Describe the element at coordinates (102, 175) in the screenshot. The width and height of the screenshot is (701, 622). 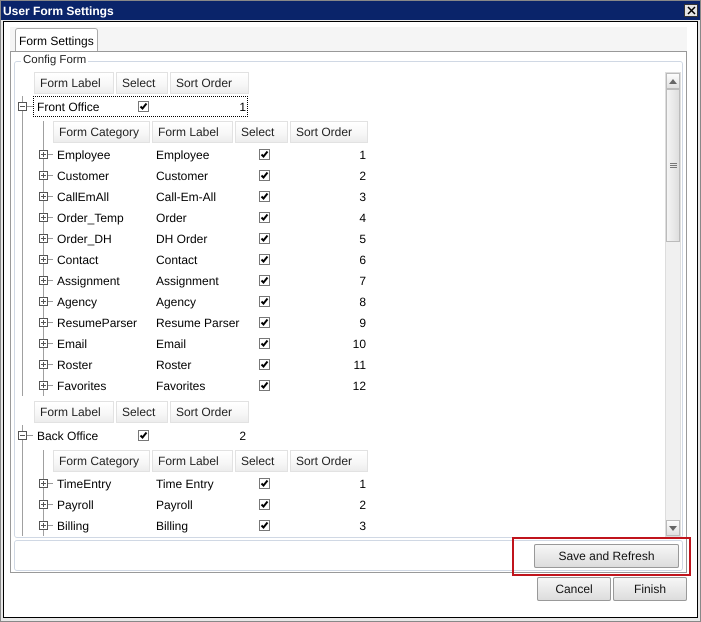
I see `tree-item-label: Customer` at that location.